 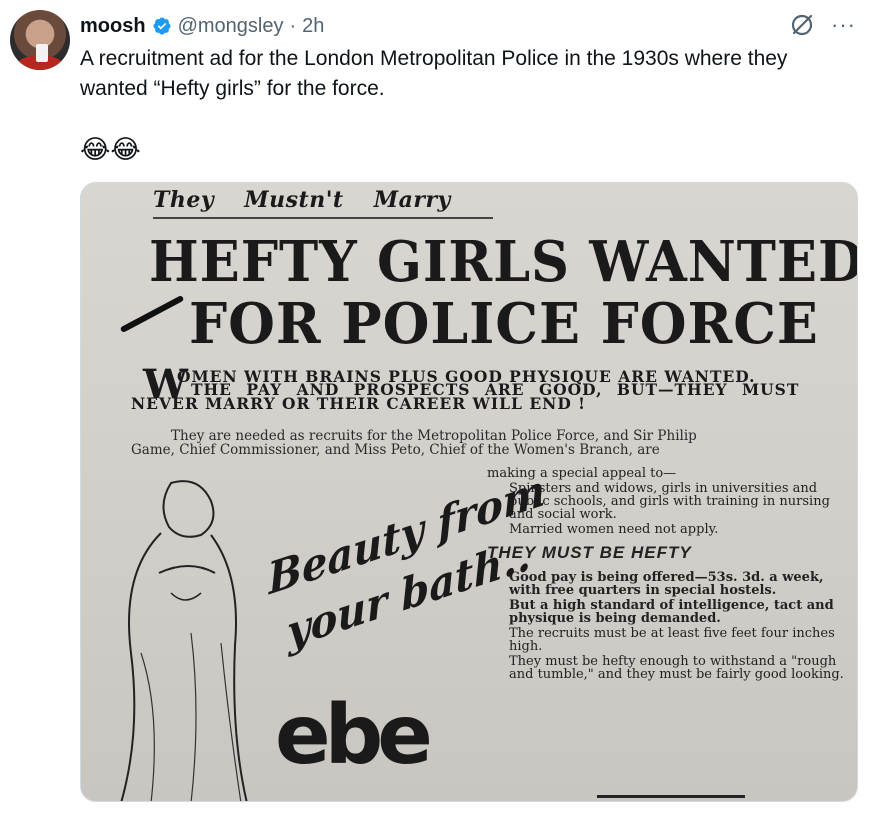 What do you see at coordinates (313, 26) in the screenshot?
I see `post-time: 2h` at bounding box center [313, 26].